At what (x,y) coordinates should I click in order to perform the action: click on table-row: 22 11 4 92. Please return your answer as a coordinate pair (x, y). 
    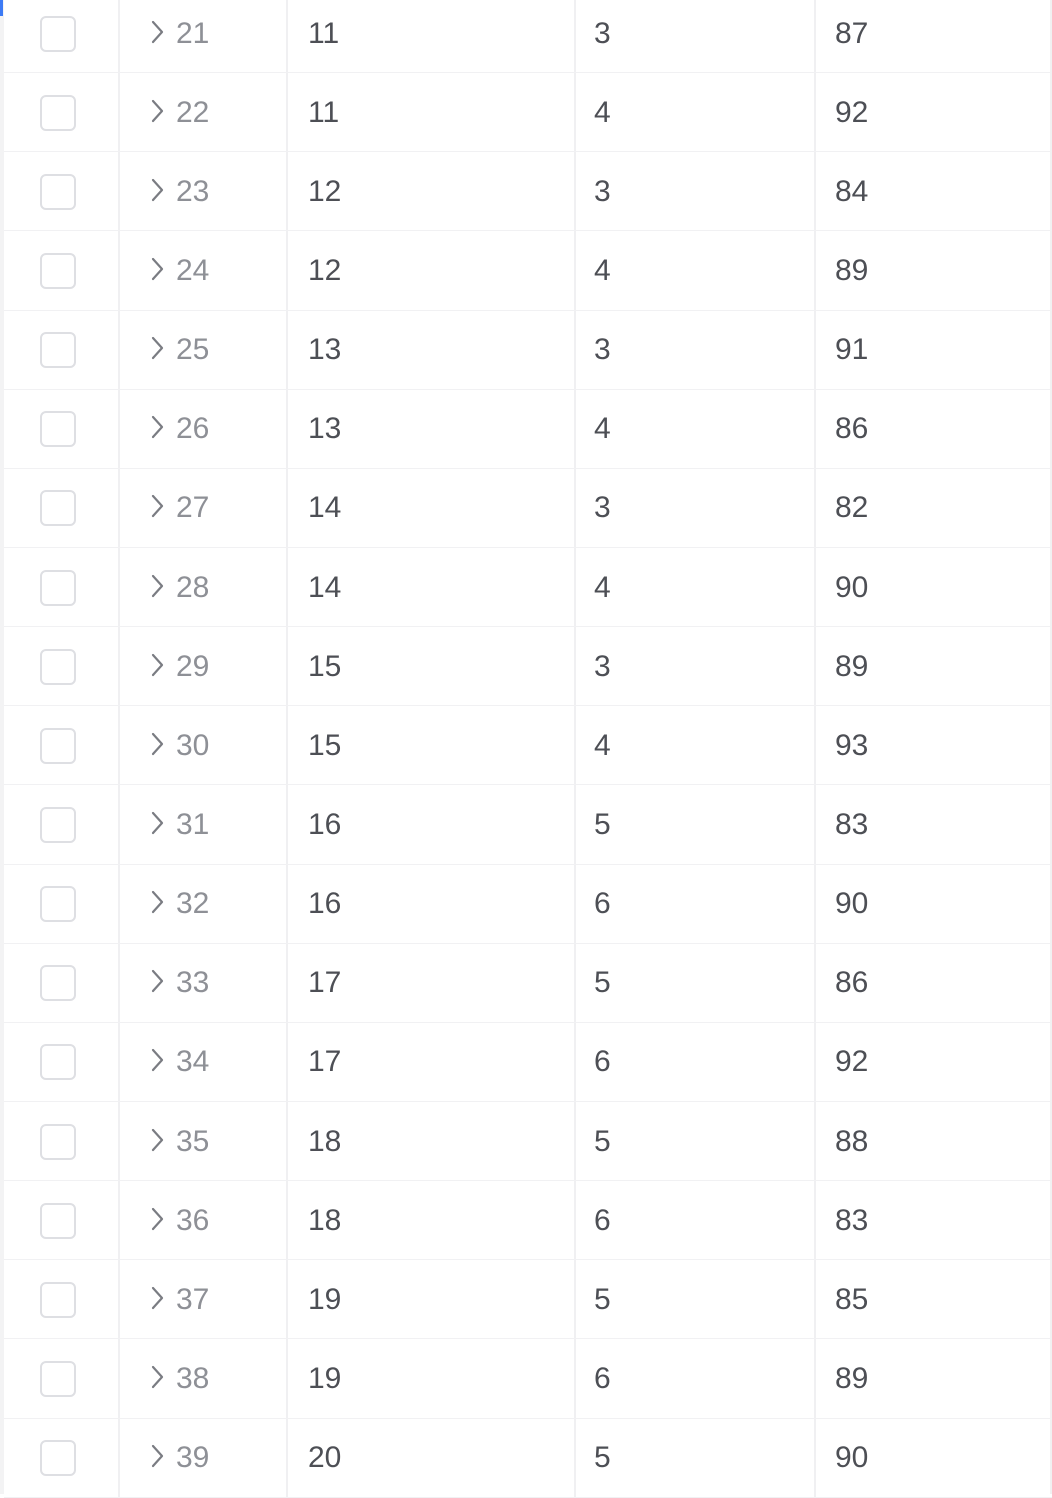
    Looking at the image, I should click on (526, 113).